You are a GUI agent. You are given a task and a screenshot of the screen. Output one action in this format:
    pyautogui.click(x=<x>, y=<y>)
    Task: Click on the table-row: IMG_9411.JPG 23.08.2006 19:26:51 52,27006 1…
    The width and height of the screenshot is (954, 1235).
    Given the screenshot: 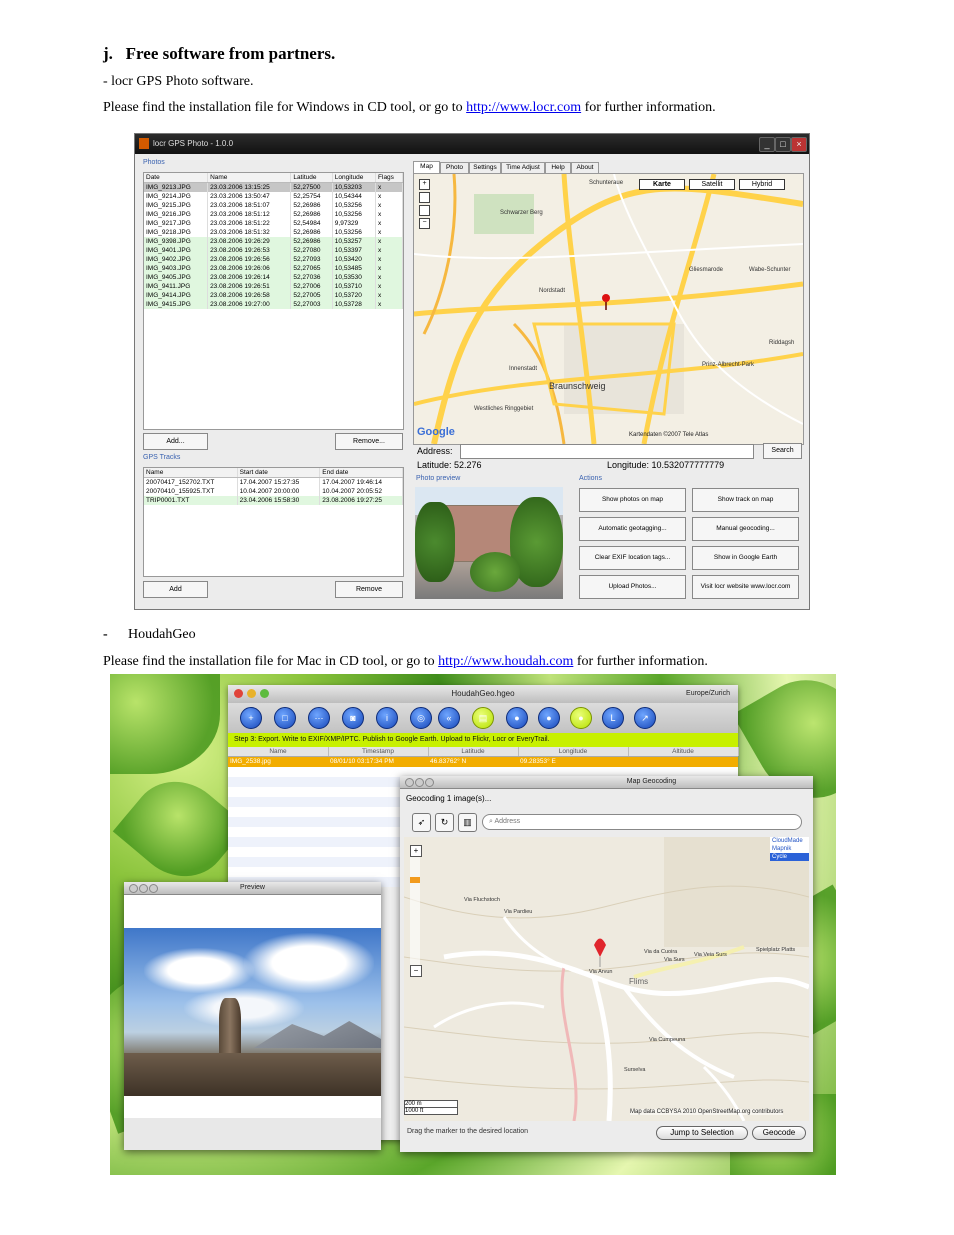 What is the action you would take?
    pyautogui.click(x=273, y=286)
    